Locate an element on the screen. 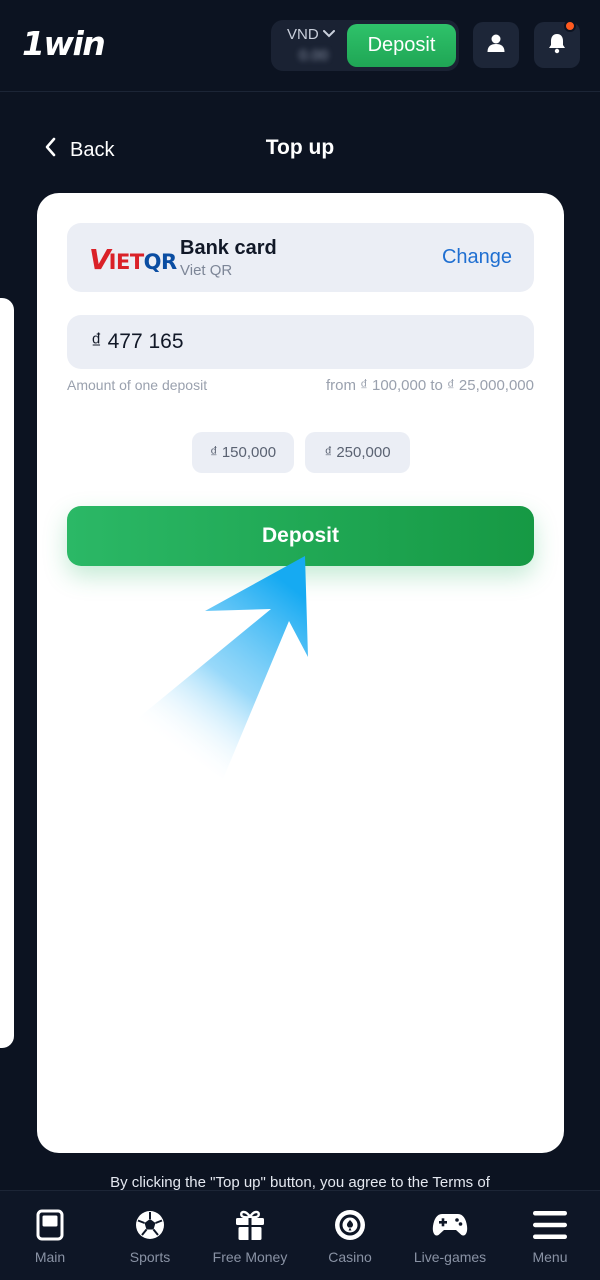  nav-label: Main is located at coordinates (50, 1257).